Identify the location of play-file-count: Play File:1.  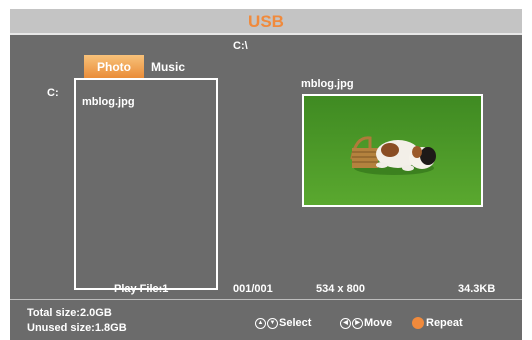
(141, 289).